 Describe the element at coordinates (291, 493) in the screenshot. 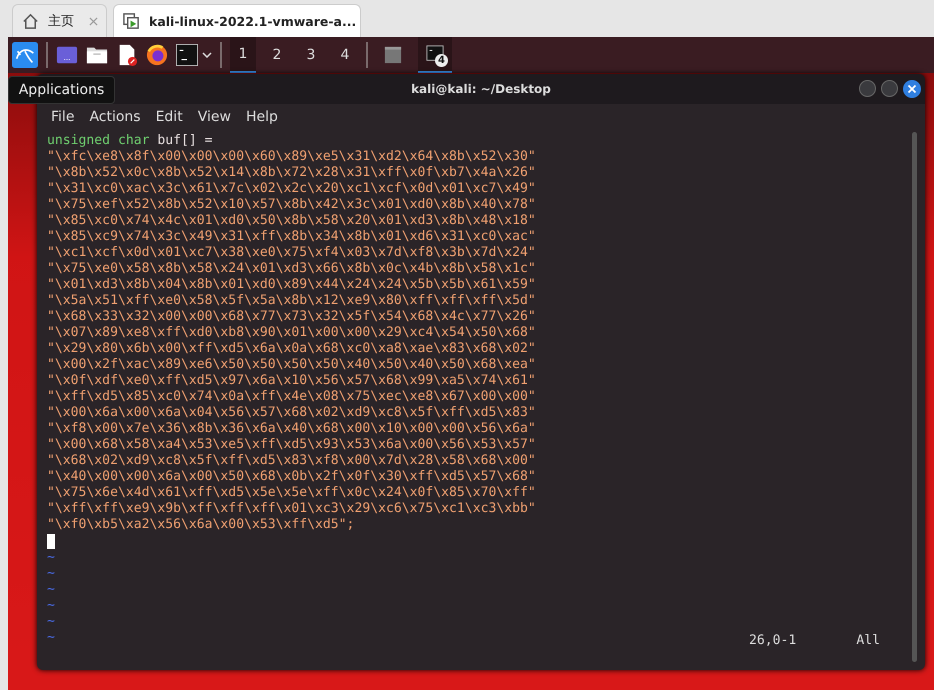

I see `code-line: "\x75\x6e\x4d\x61\xff\xd5\x5e\x5e\xff\x0c\x24\x0f\x85\x70\xff"` at that location.